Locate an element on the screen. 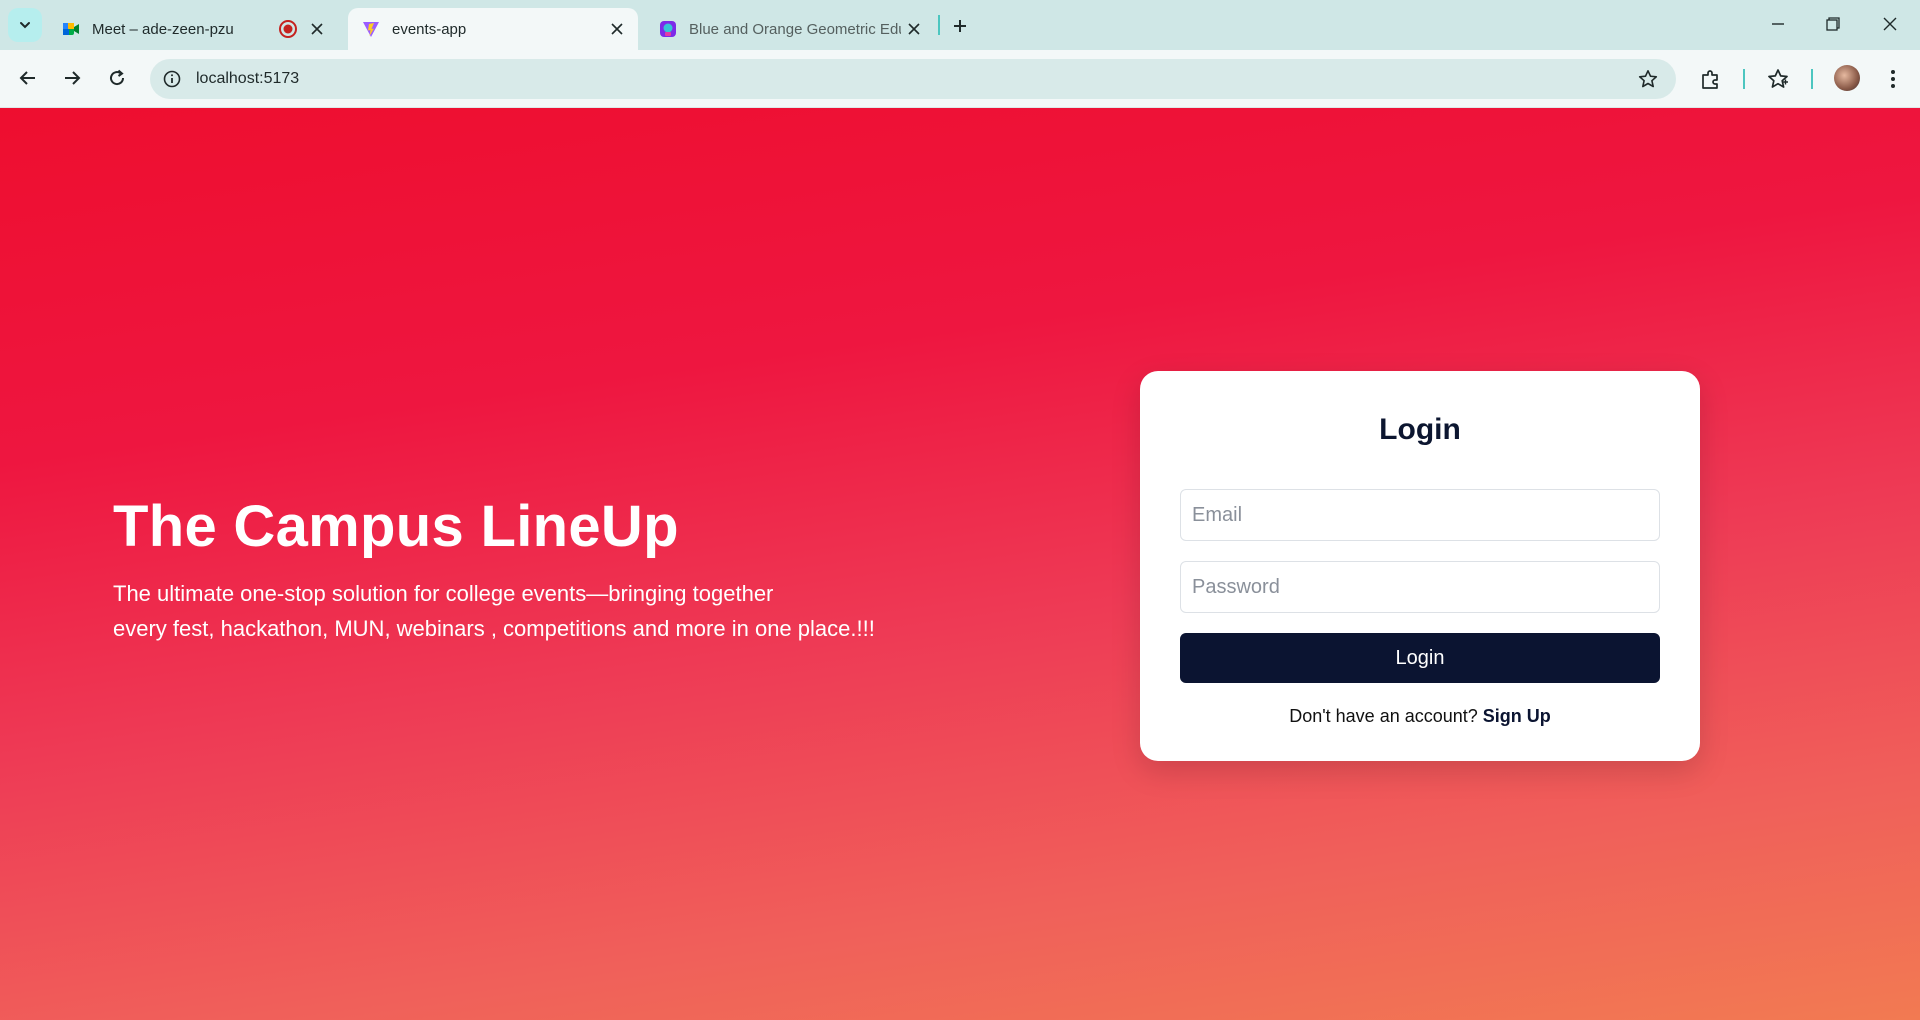 This screenshot has width=1920, height=1020. bookmarks-icon is located at coordinates (1778, 78).